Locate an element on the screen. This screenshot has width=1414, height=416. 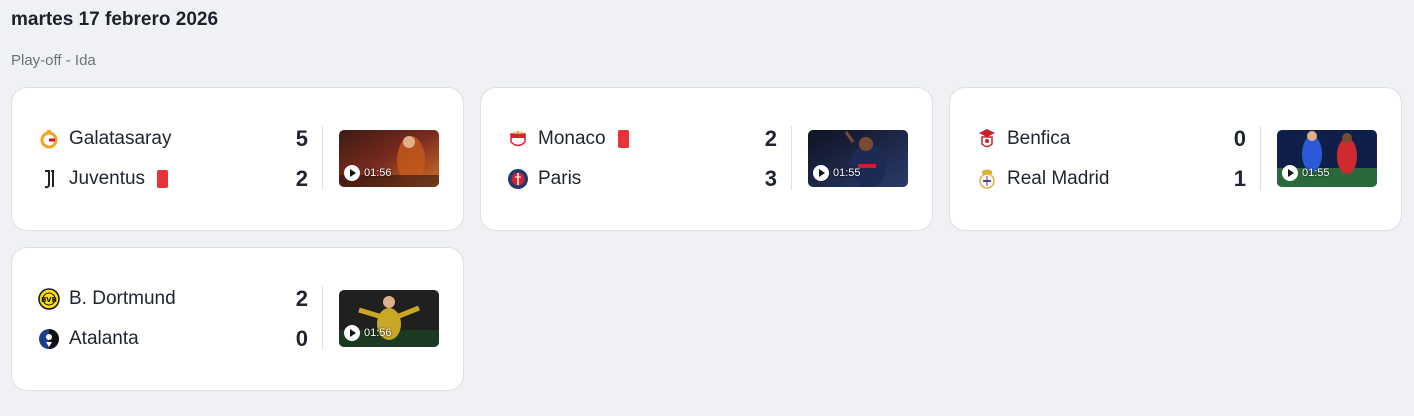
away-score: 1 is located at coordinates (1239, 178).